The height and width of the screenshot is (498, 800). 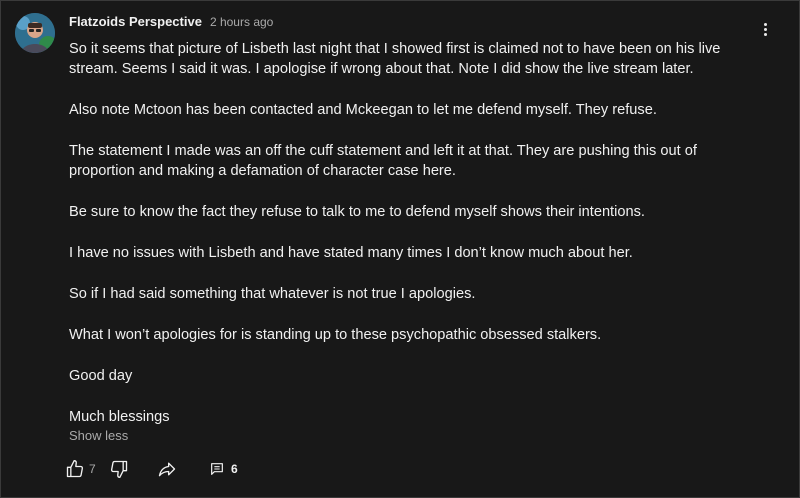 What do you see at coordinates (101, 376) in the screenshot?
I see `comment-paragraph: Good day` at bounding box center [101, 376].